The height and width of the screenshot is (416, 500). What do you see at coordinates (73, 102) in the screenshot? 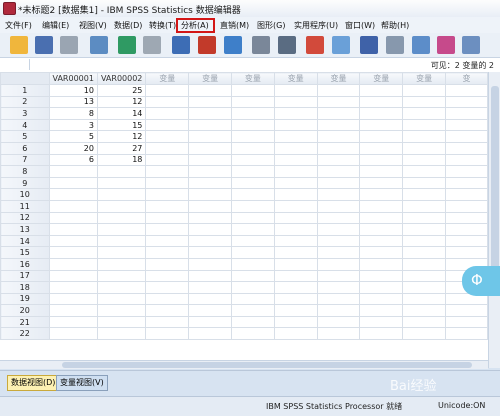
I see `cell-var00001: 13` at bounding box center [73, 102].